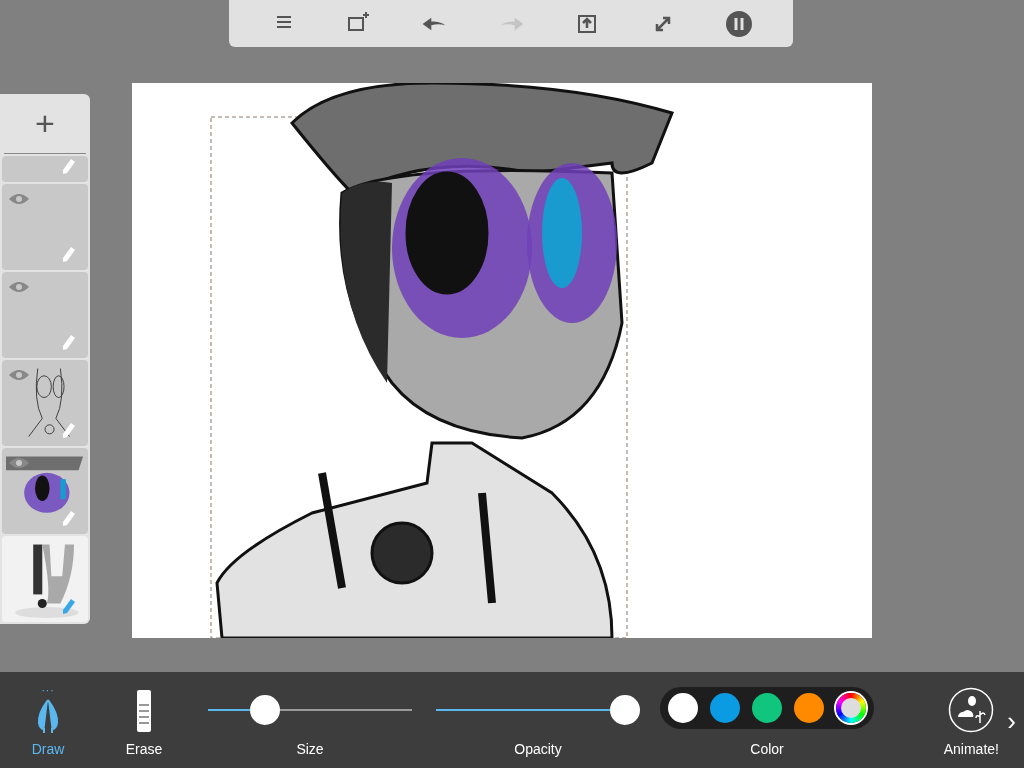  Describe the element at coordinates (1014, 738) in the screenshot. I see `more-button: ›` at that location.